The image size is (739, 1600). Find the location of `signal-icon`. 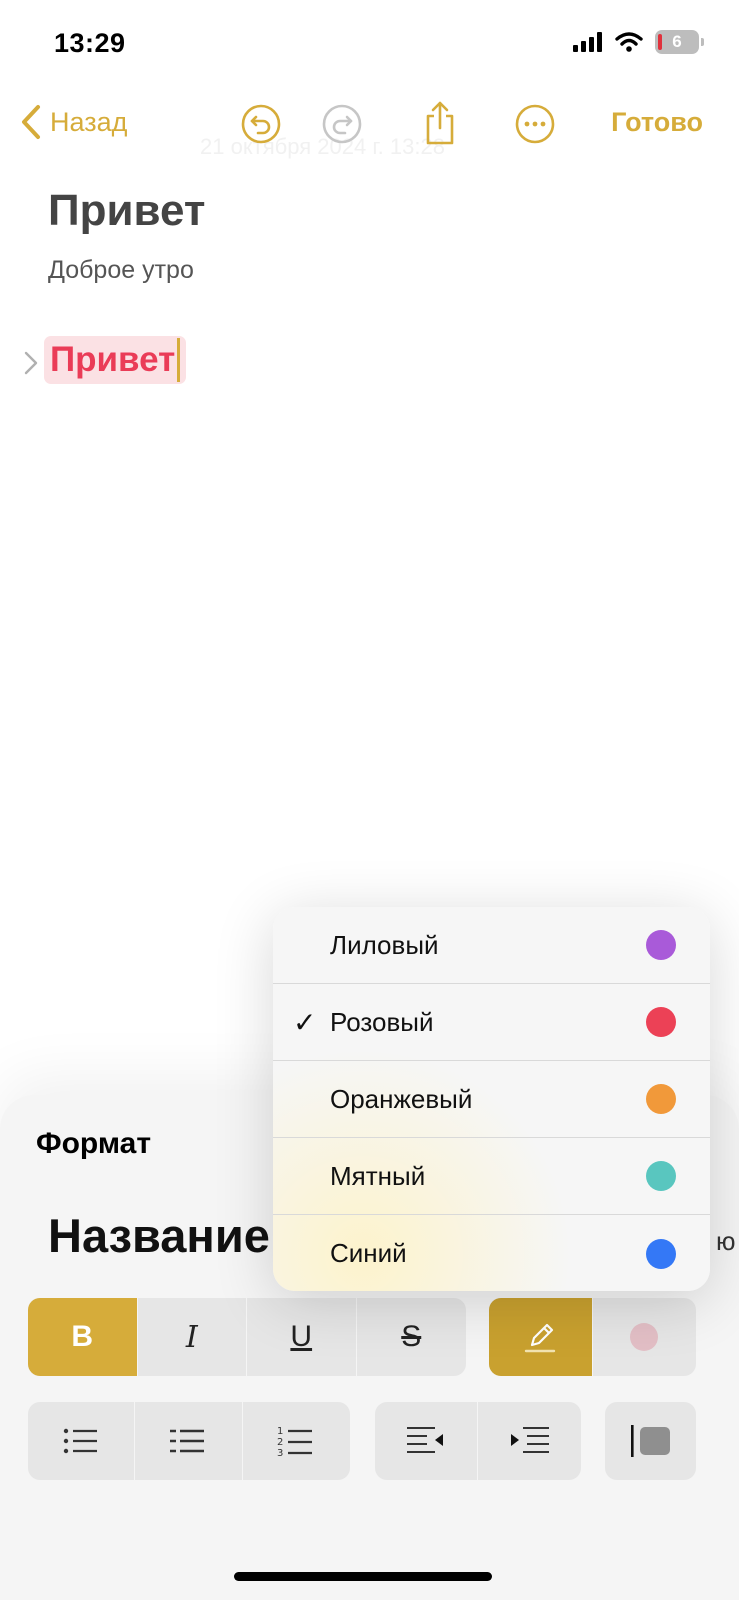

signal-icon is located at coordinates (587, 42).